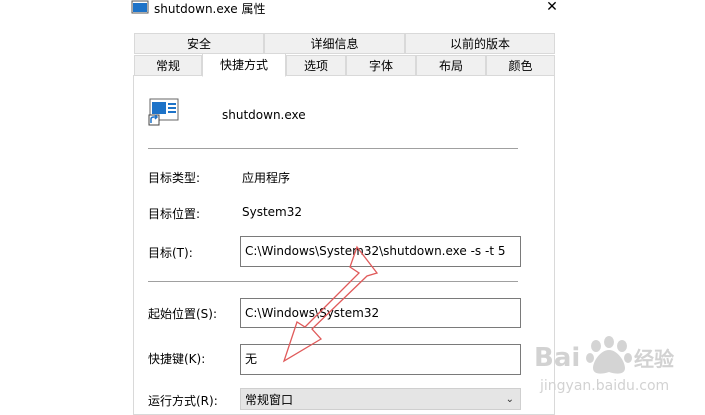  I want to click on file-name: shutdown.exe, so click(264, 115).